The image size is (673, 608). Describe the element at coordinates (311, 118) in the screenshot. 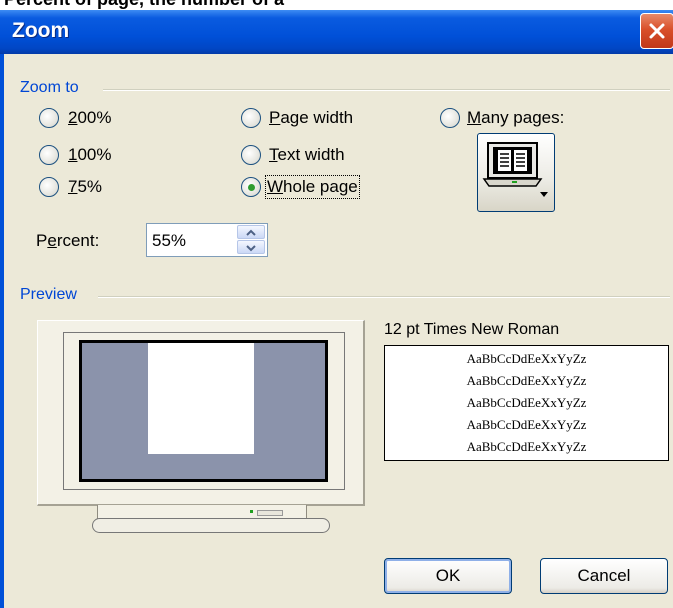

I see `radio-page-width-label: Page width` at that location.